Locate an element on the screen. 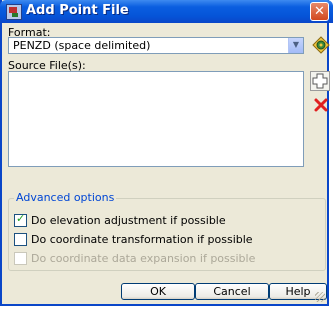 This screenshot has width=336, height=309. chevron-down-icon: ▼ is located at coordinates (295, 45).